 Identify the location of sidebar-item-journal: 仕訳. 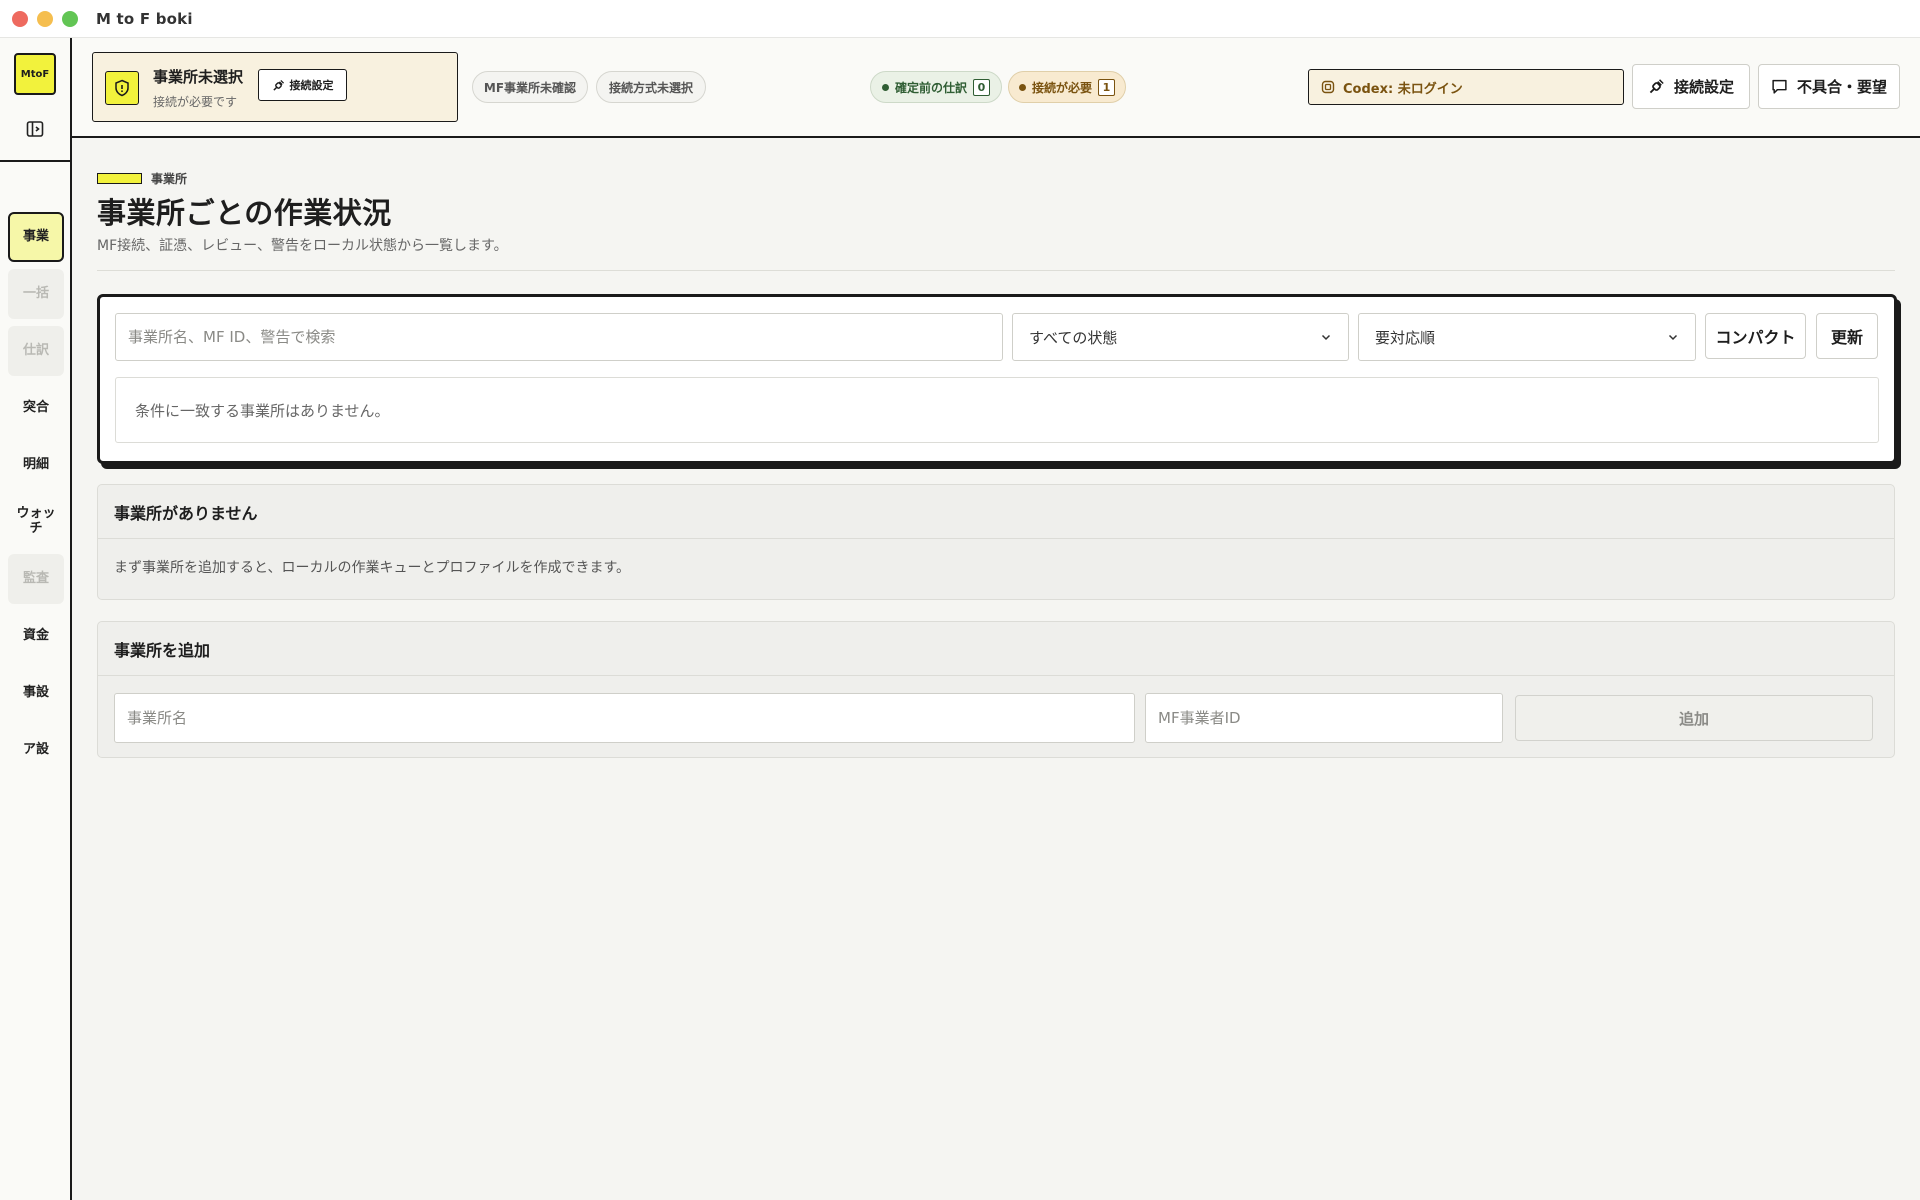
(36, 351).